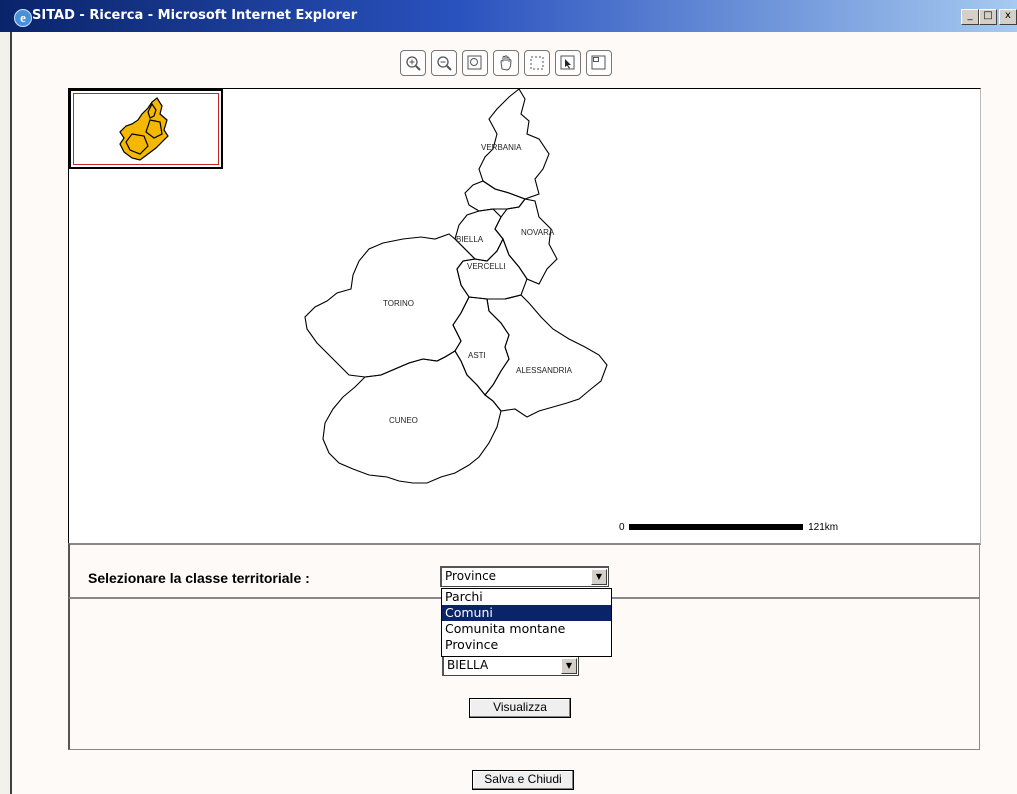 This screenshot has width=1017, height=794. I want to click on window-controls: _ □ x, so click(989, 17).